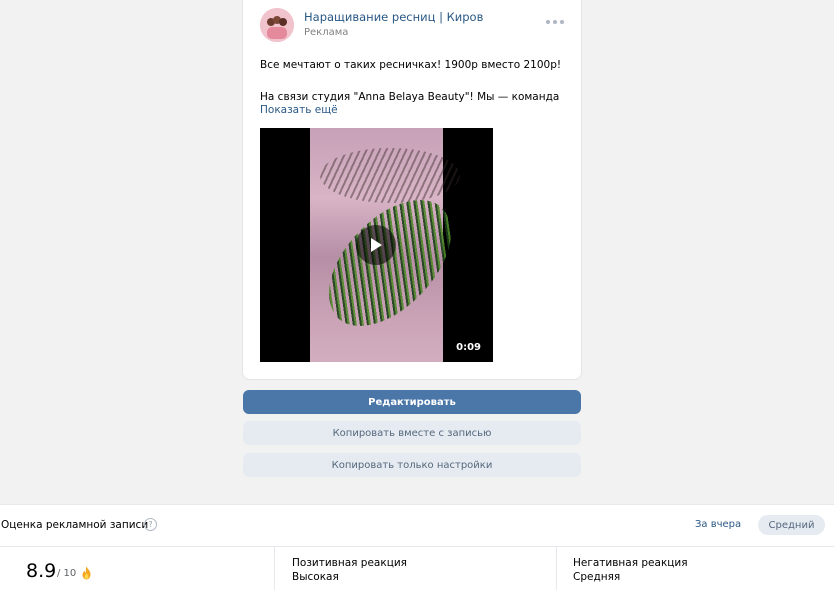 The height and width of the screenshot is (590, 834). Describe the element at coordinates (41, 571) in the screenshot. I see `score-value: 8.9` at that location.